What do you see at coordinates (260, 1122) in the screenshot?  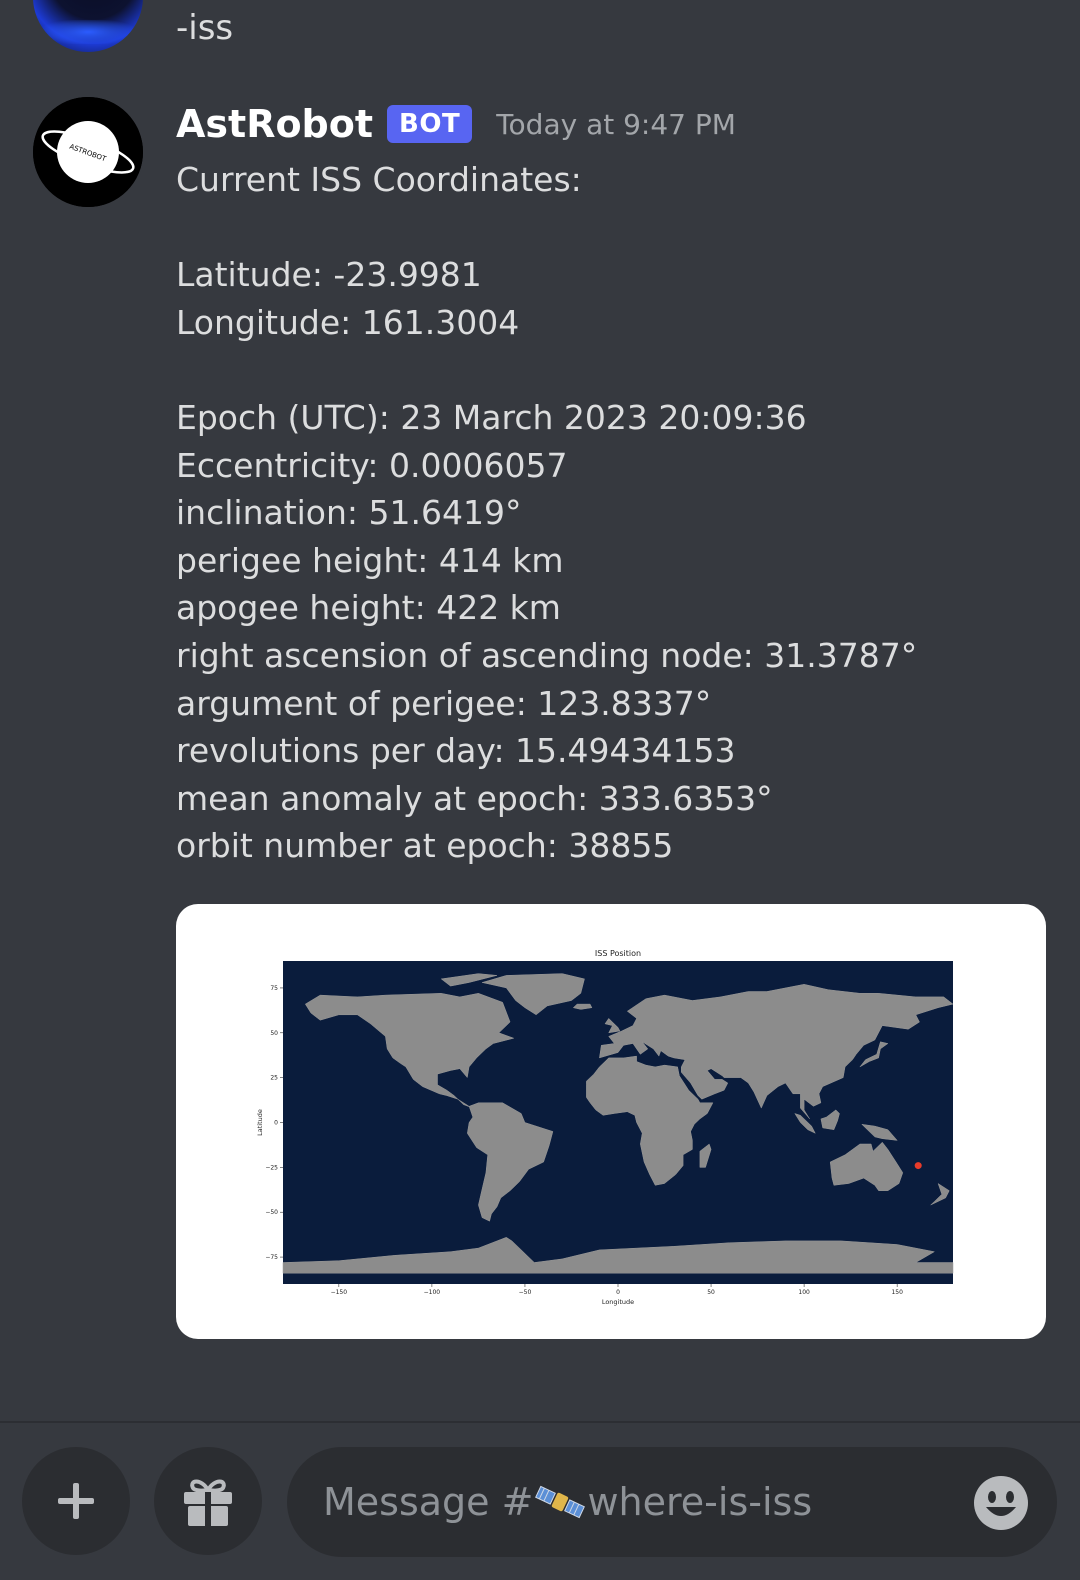 I see `y-axis-label: Latitude` at bounding box center [260, 1122].